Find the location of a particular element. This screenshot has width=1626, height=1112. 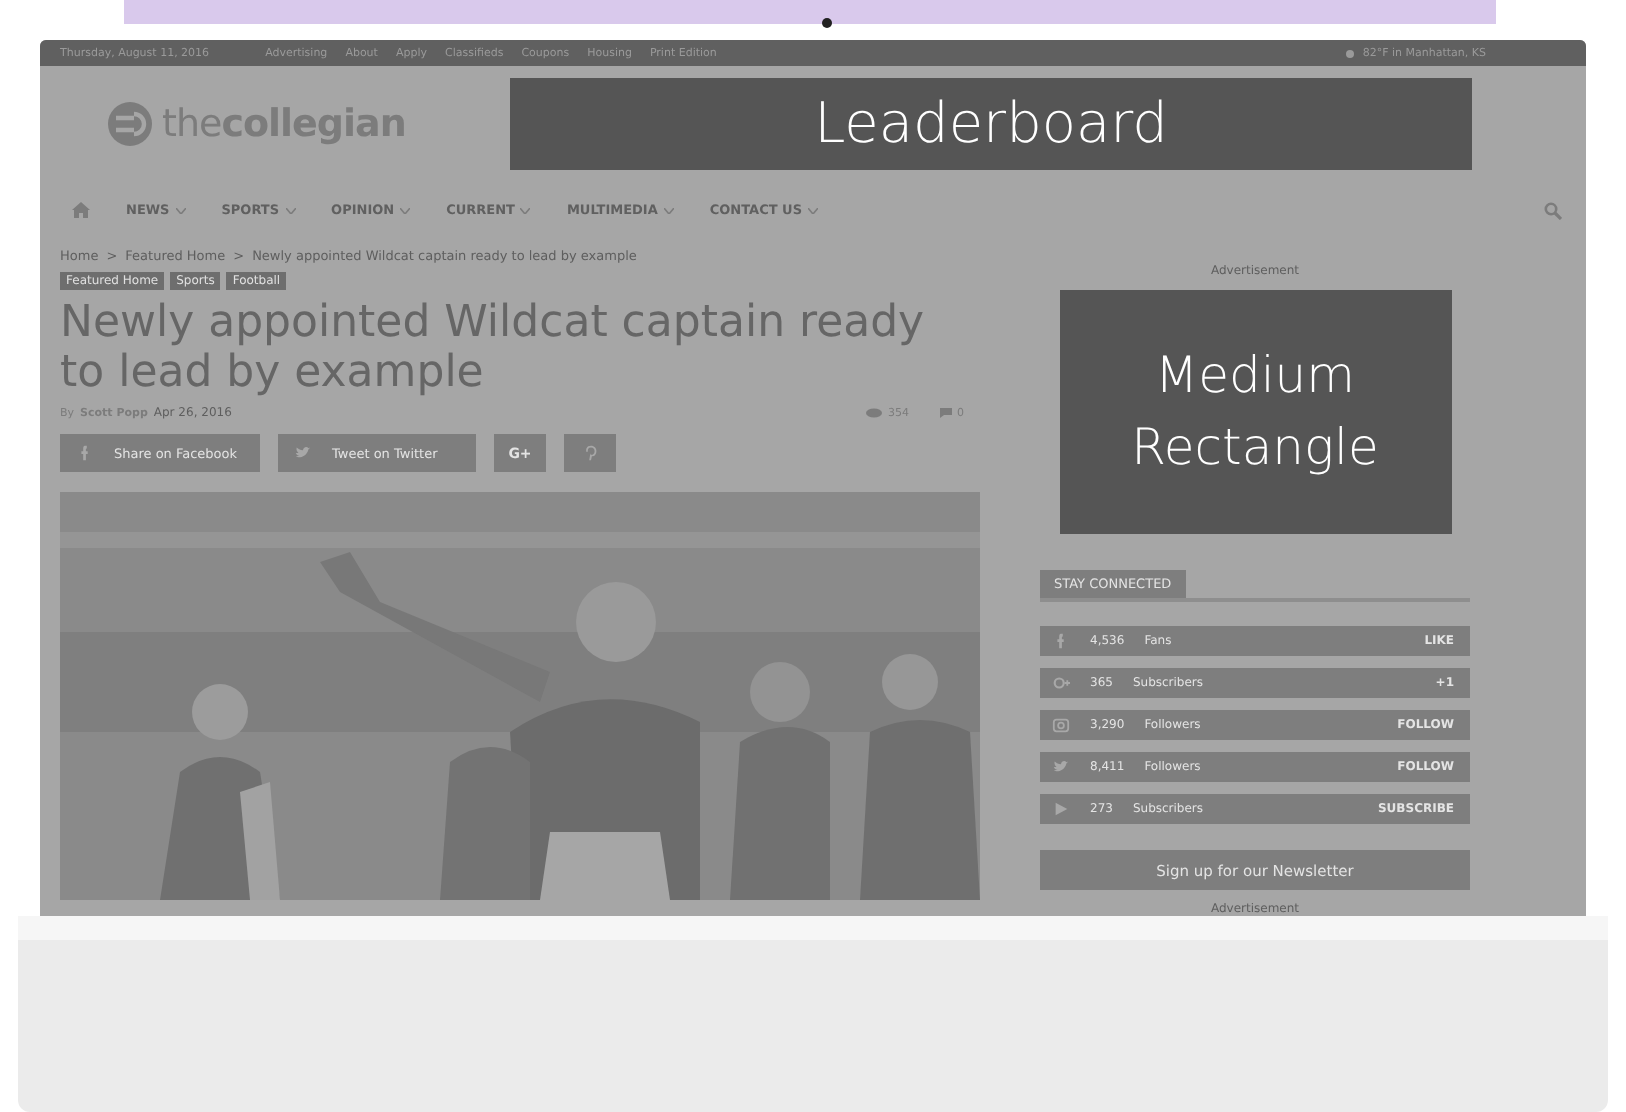

article-title: Newly appointed Wildcat captain ready to lead by example is located at coordinates (493, 348).